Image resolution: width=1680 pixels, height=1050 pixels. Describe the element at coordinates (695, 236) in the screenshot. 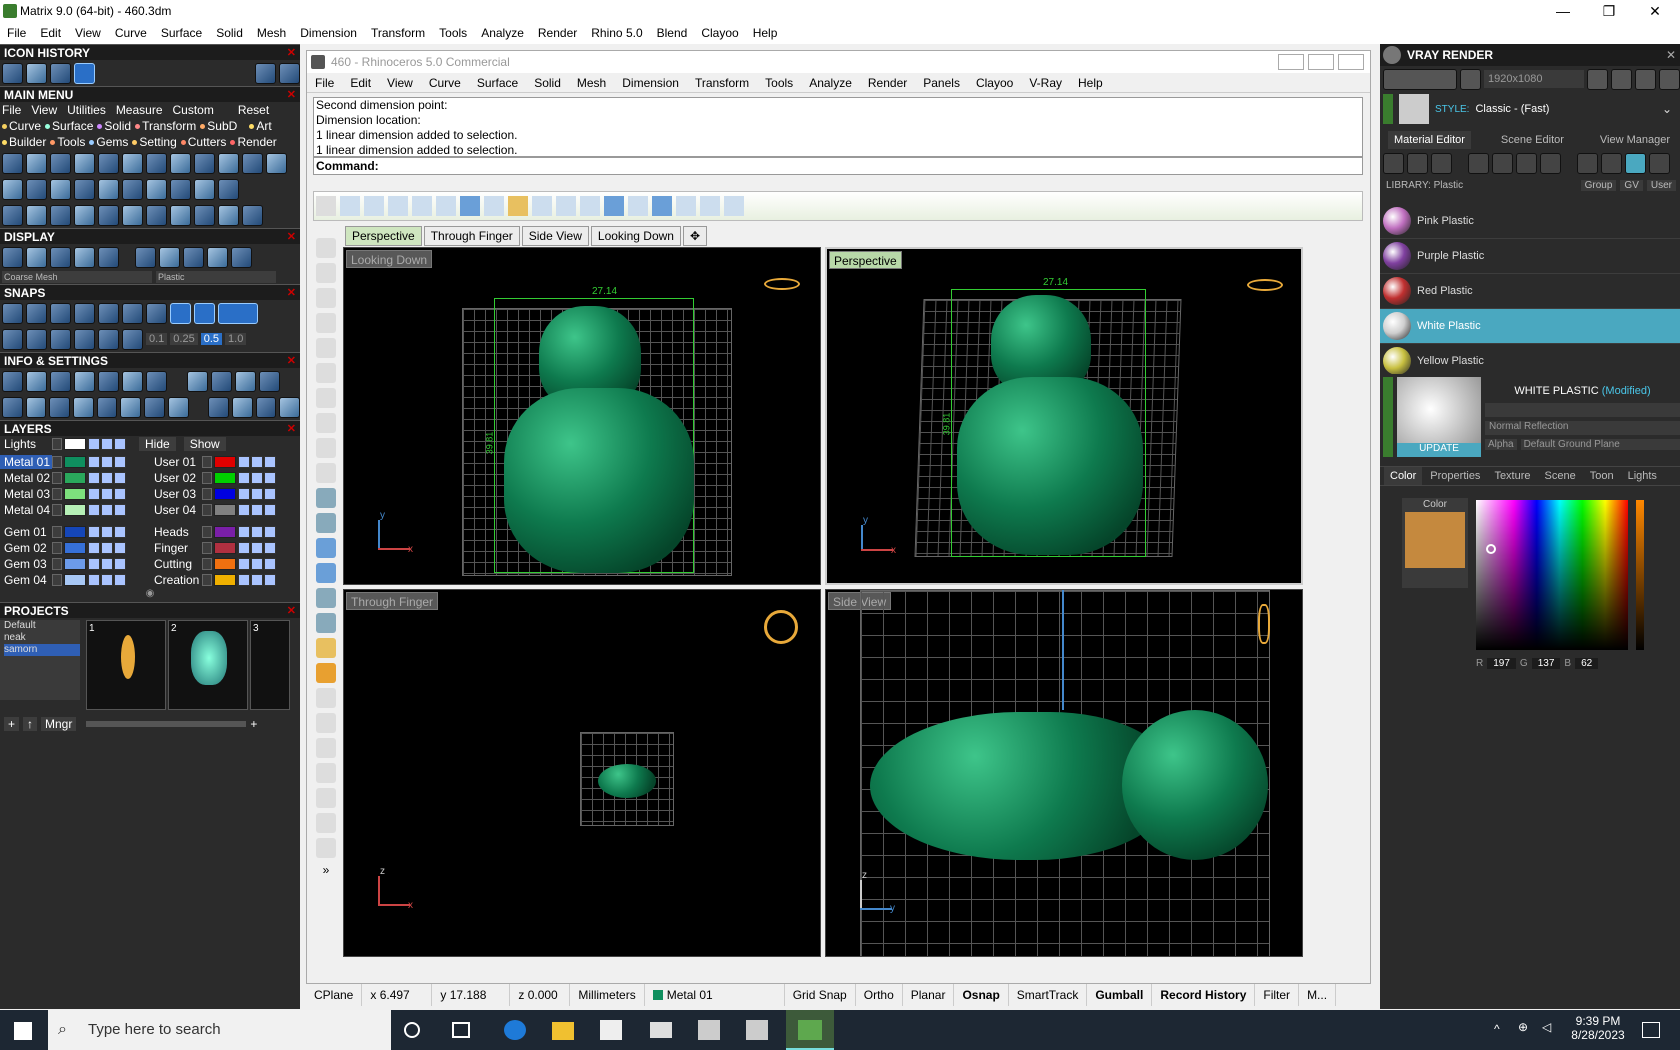

I see `add-tab-icon: ✥` at that location.